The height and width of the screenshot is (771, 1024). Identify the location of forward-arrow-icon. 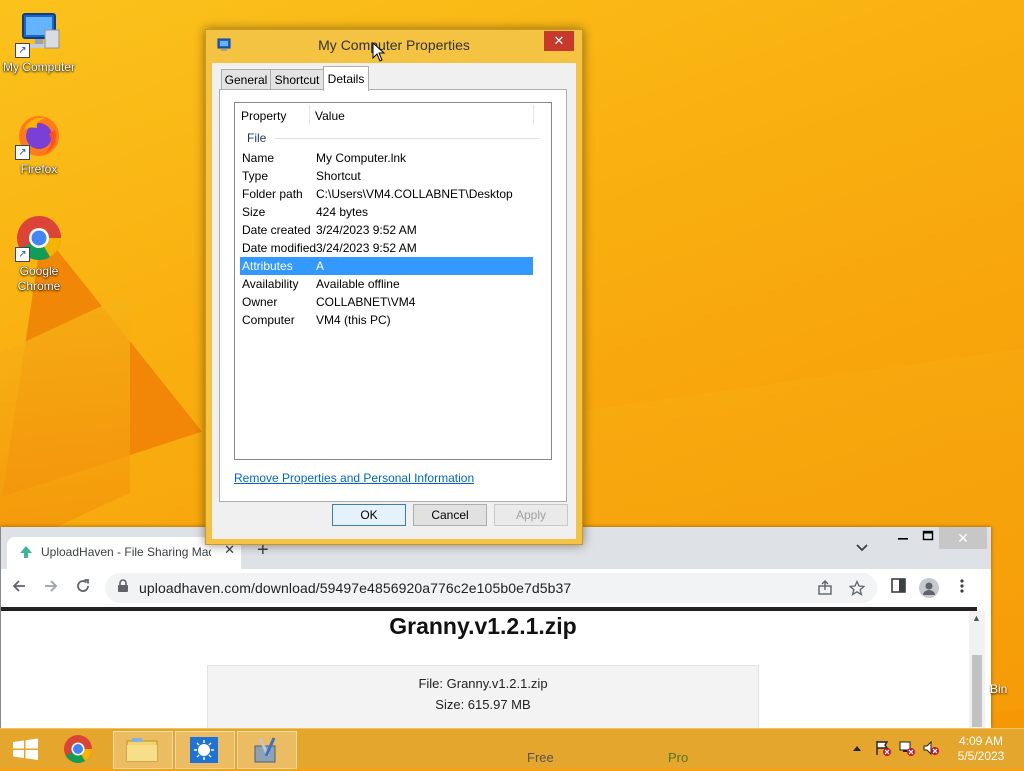
(51, 588).